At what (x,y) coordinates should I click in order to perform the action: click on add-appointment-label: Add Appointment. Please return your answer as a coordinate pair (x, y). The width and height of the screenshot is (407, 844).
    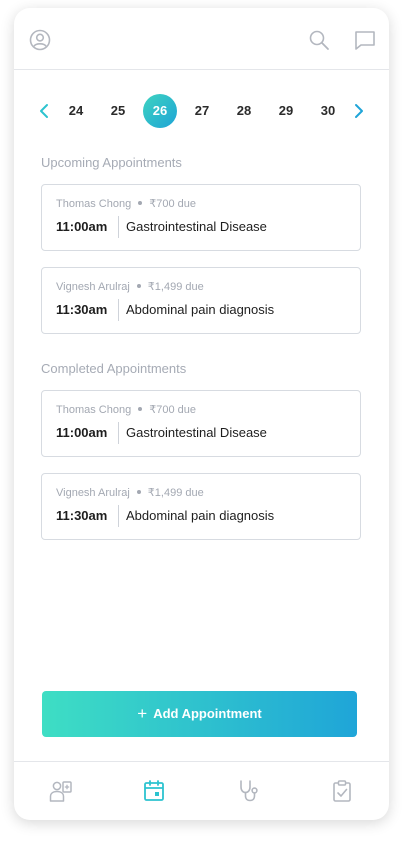
    Looking at the image, I should click on (207, 713).